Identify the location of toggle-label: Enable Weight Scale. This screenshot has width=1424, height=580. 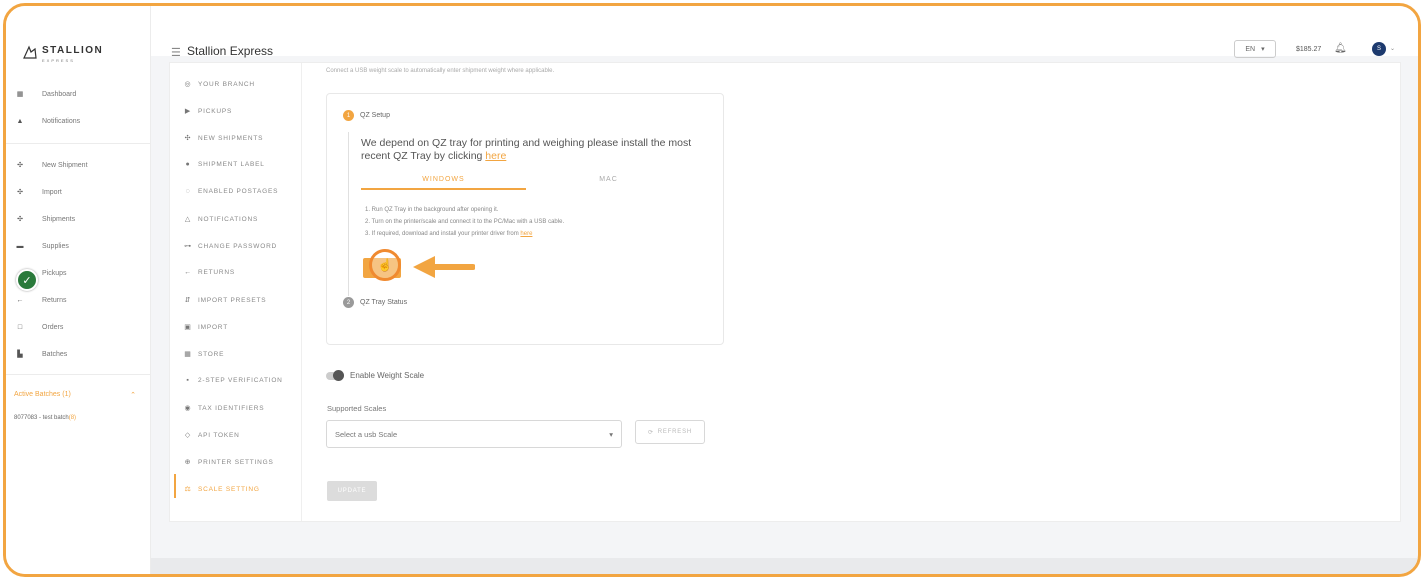
(387, 375).